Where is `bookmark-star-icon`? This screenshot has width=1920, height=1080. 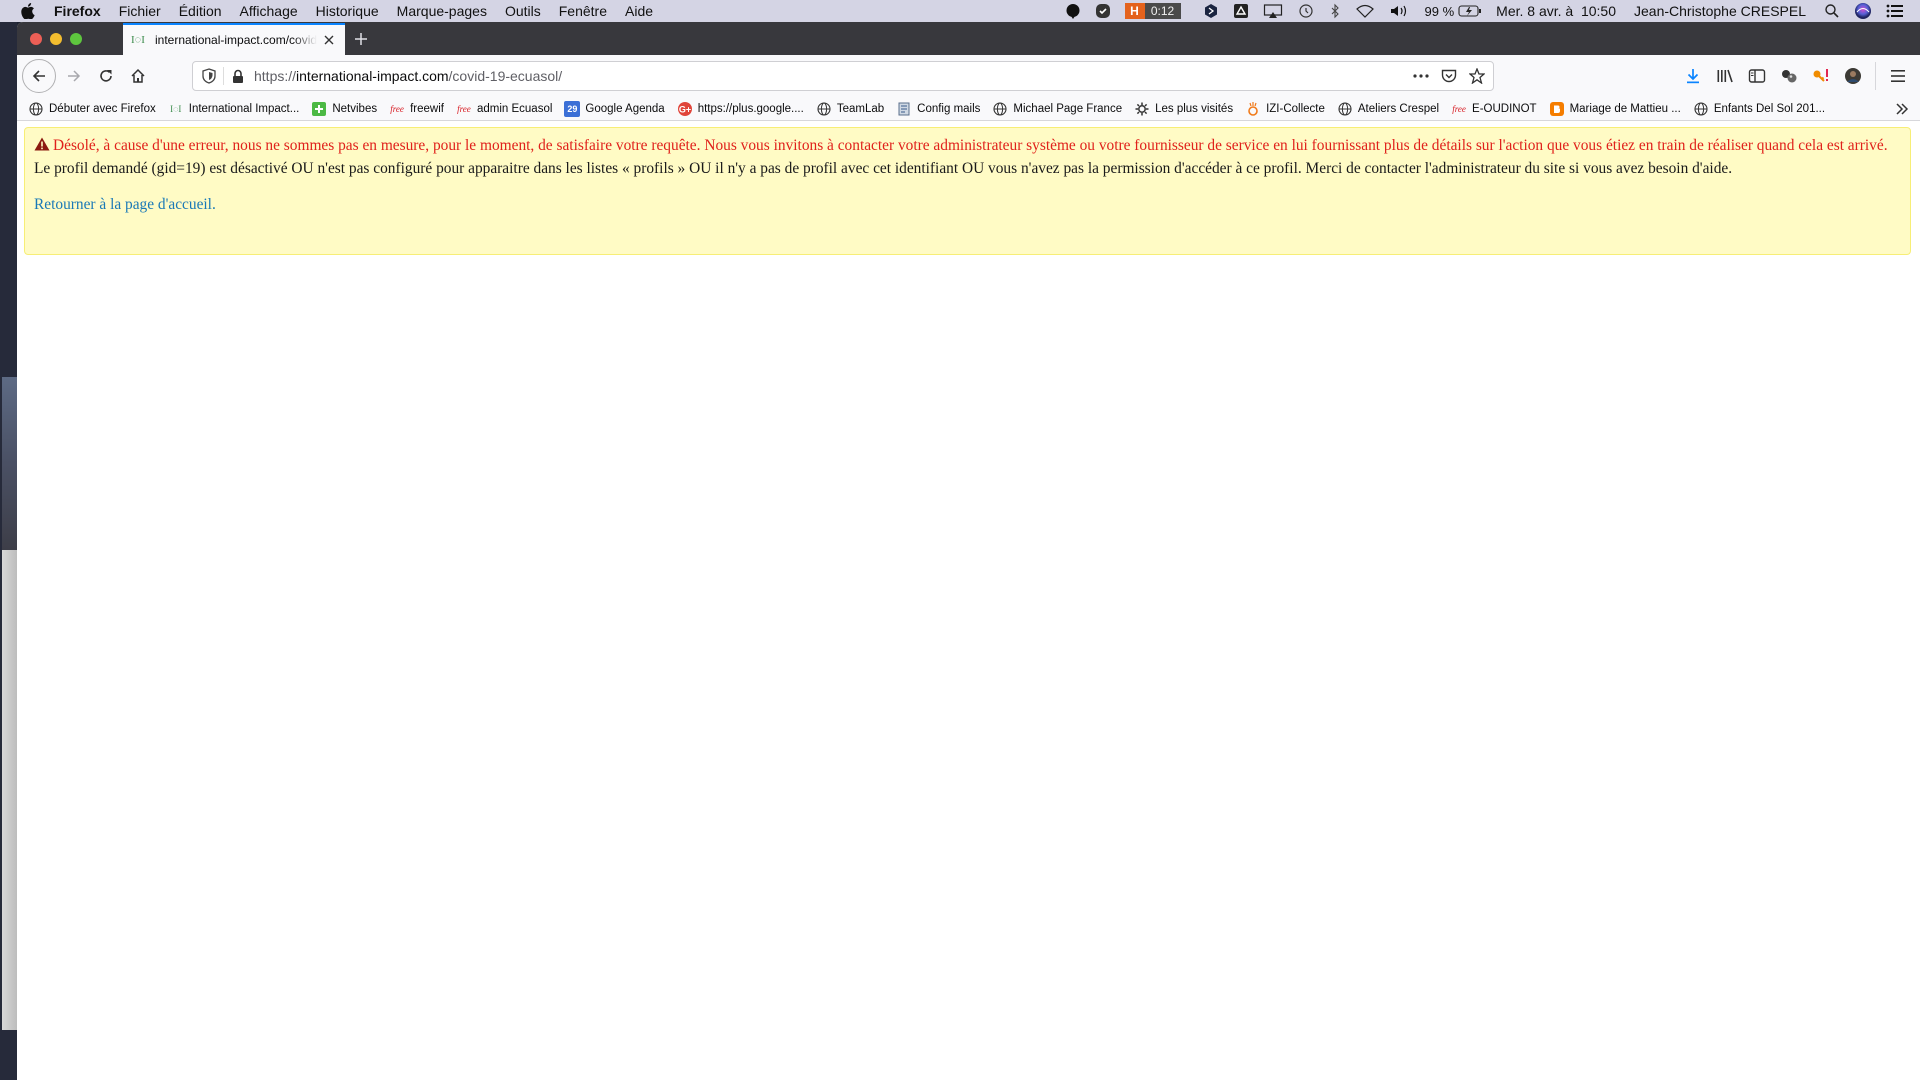 bookmark-star-icon is located at coordinates (1477, 76).